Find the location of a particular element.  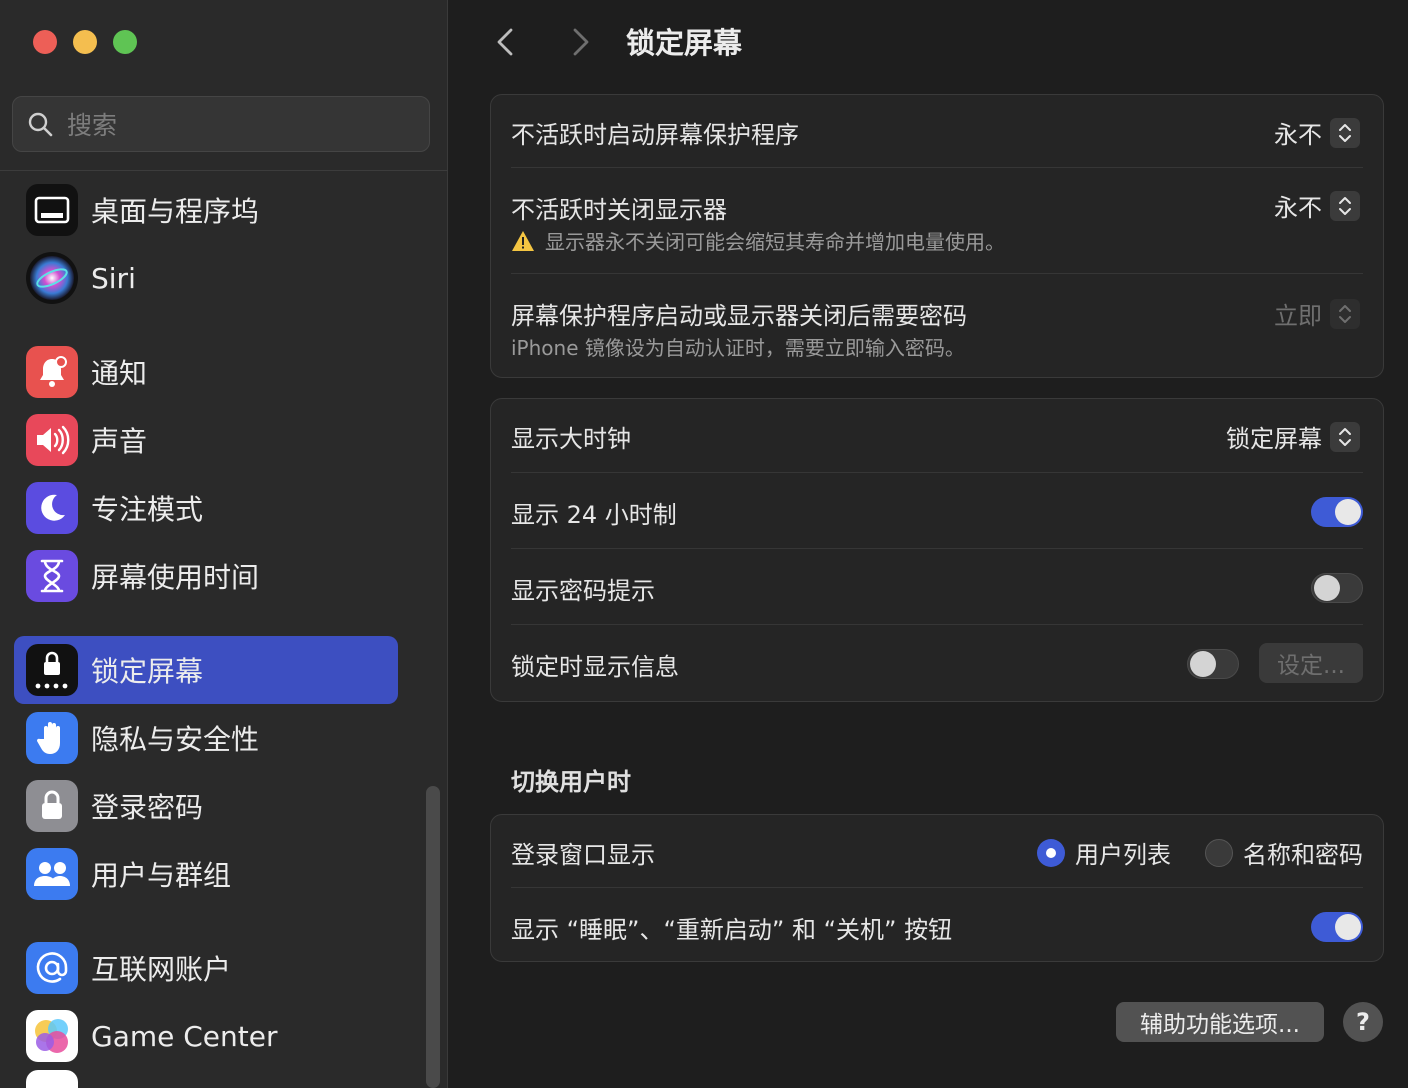

sidebar-item-desktop-dock: 桌面与程序坞 is located at coordinates (206, 210).